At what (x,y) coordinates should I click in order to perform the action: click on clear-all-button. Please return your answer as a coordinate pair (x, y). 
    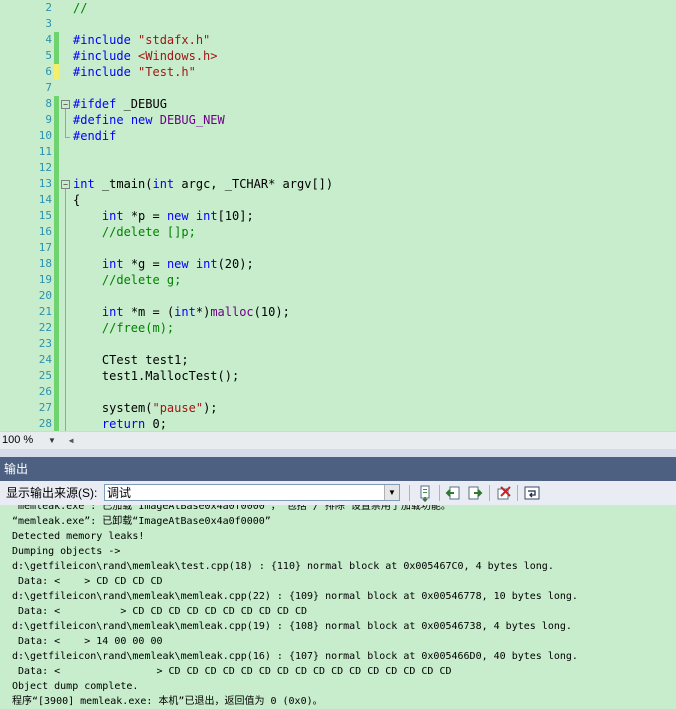
    Looking at the image, I should click on (504, 493).